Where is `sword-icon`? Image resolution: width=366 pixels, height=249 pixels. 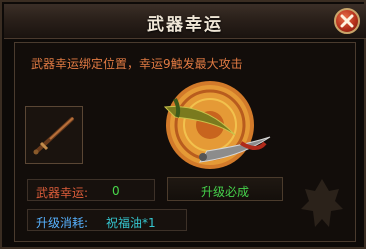
sword-icon is located at coordinates (53, 136).